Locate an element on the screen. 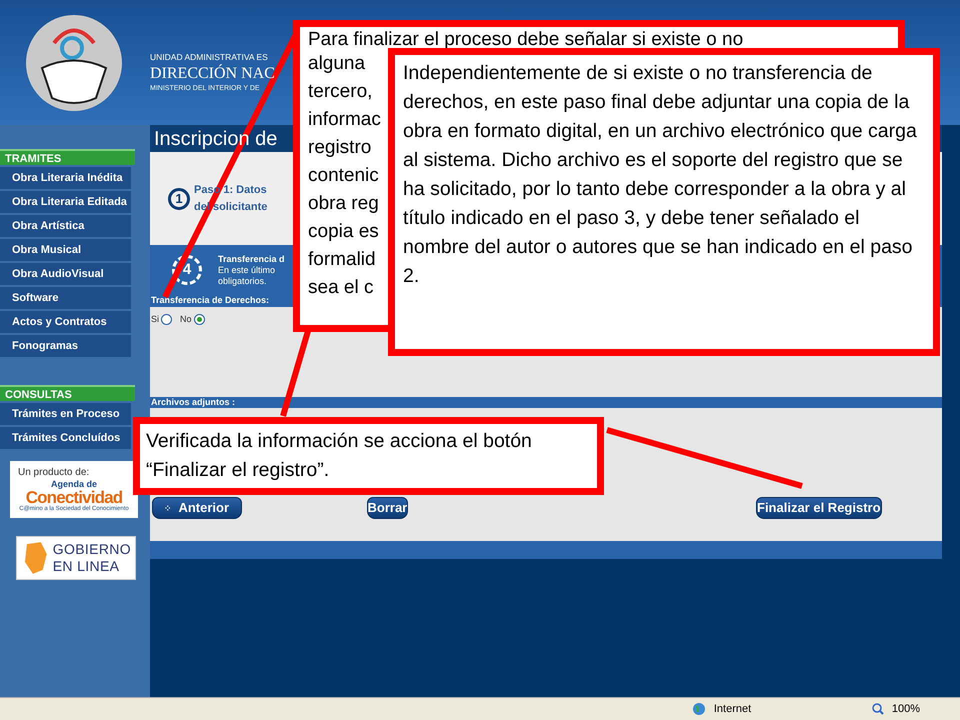  sidebar-item: Obra Musical is located at coordinates (65, 250).